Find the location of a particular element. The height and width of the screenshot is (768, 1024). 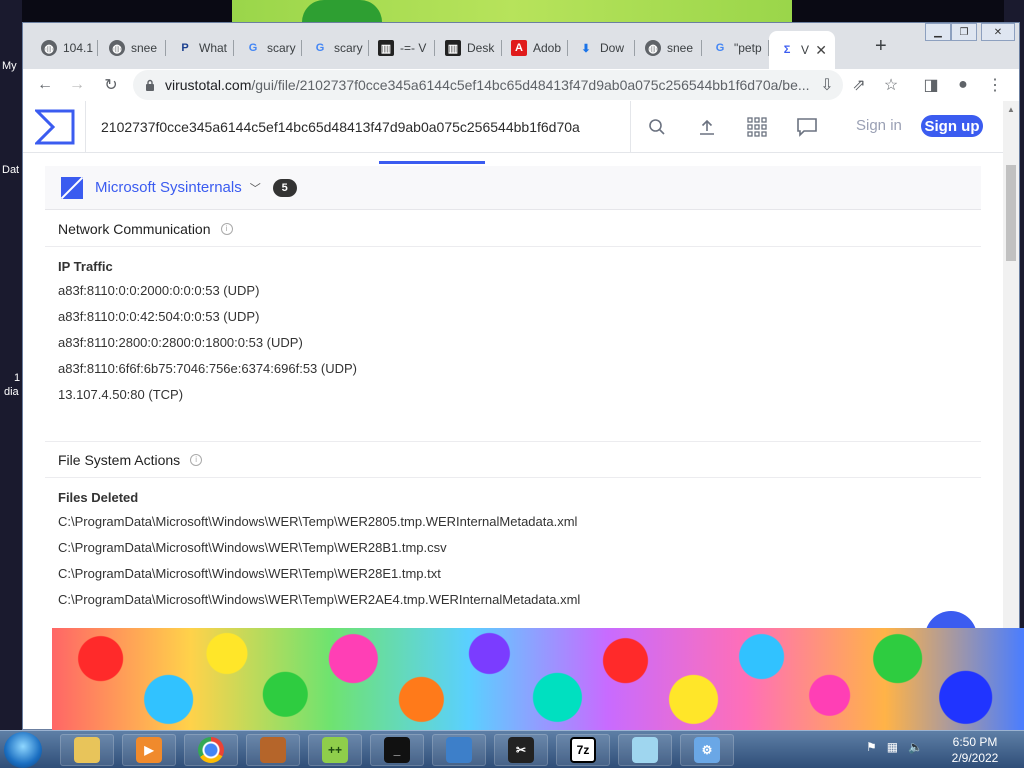

desktop-icon-label: dia is located at coordinates (11, 392).